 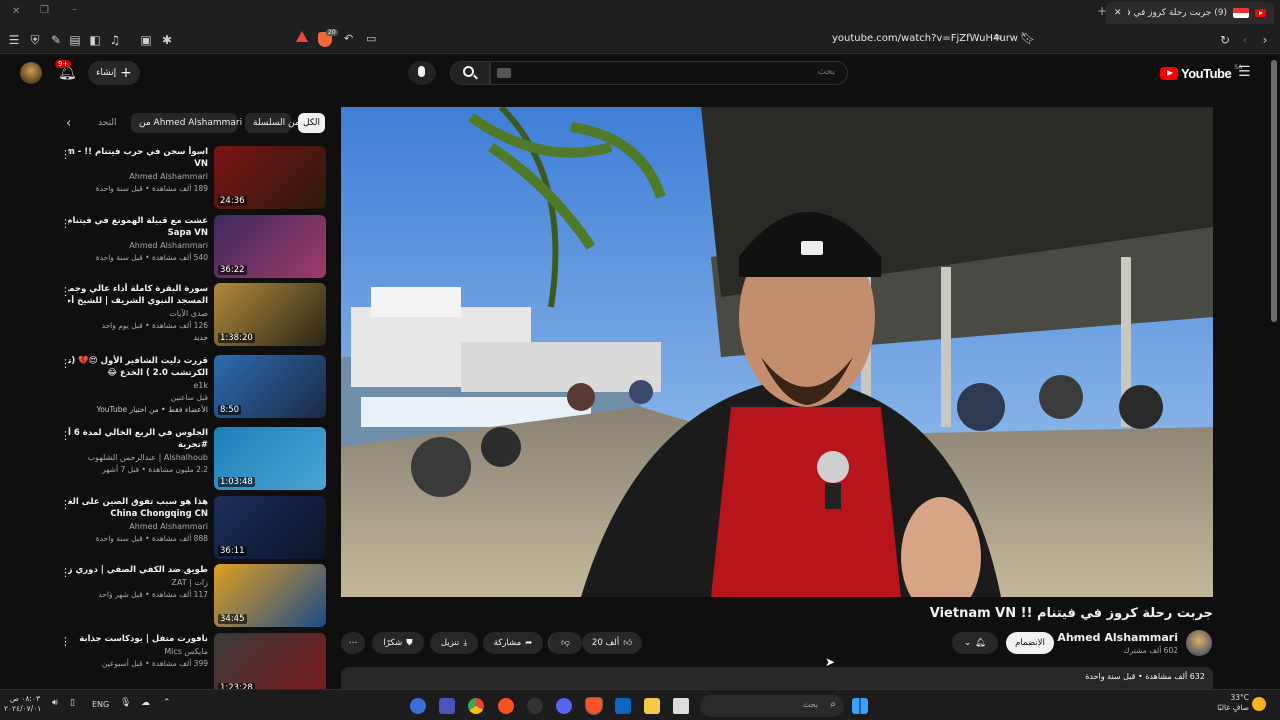 What do you see at coordinates (56, 40) in the screenshot?
I see `pen-icon: ✎` at bounding box center [56, 40].